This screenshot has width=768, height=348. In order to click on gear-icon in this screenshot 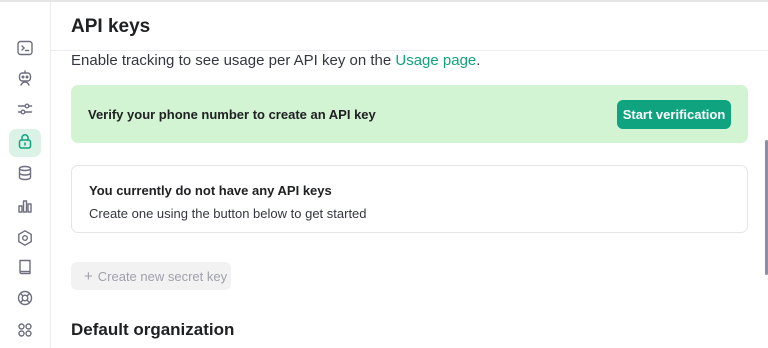, I will do `click(25, 240)`.